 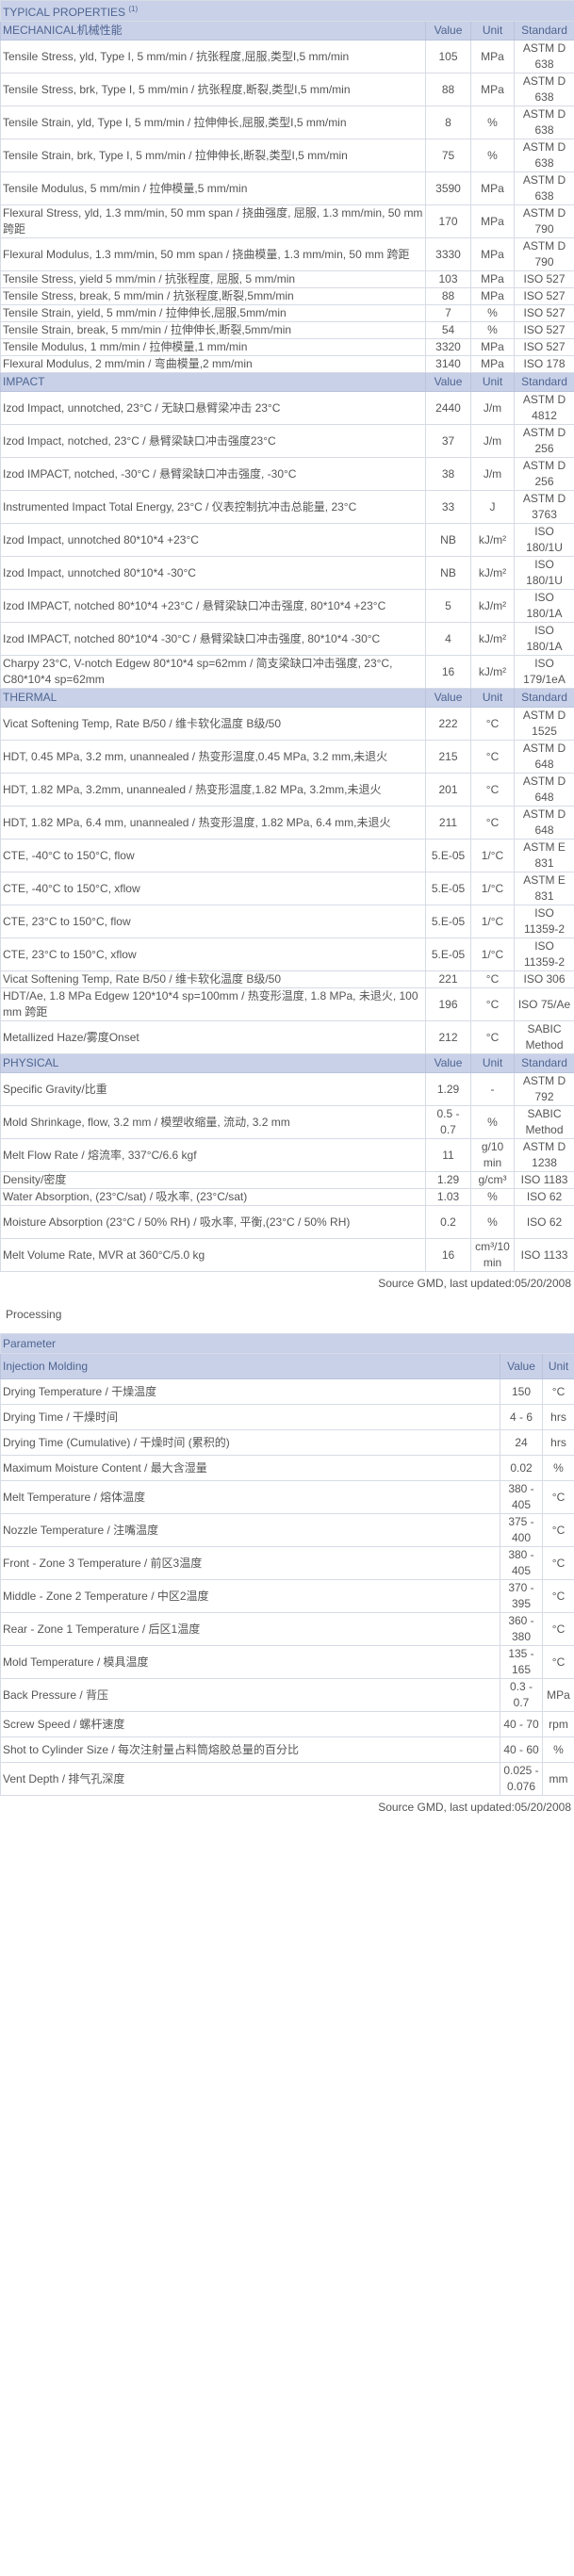 I want to click on section-name: MECHANICAL机械性能, so click(x=213, y=31).